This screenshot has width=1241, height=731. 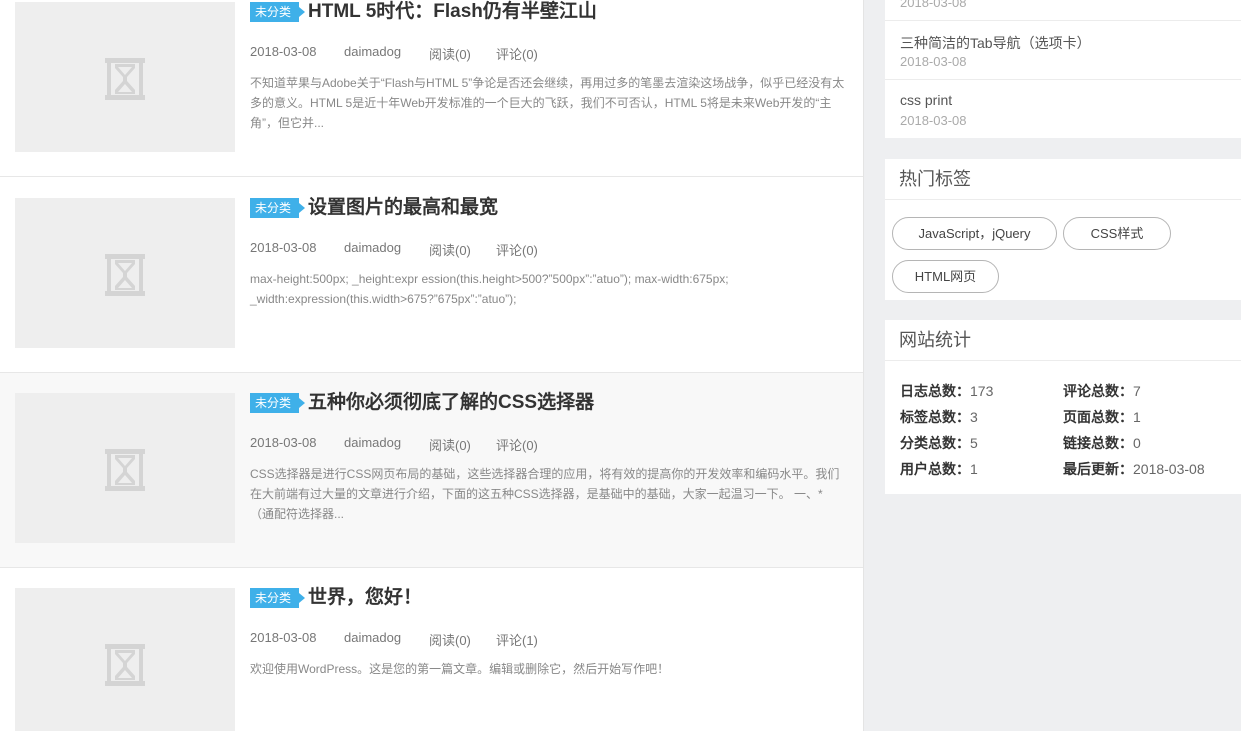 What do you see at coordinates (947, 391) in the screenshot?
I see `stat-posts: 日志总数：173` at bounding box center [947, 391].